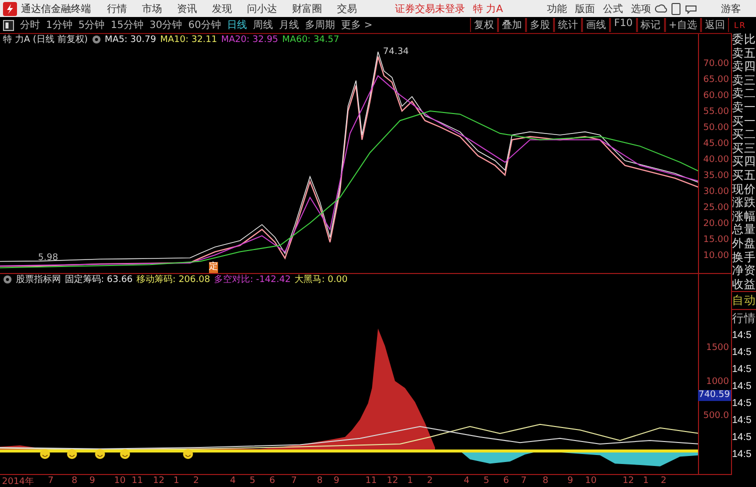 This screenshot has width=756, height=487. What do you see at coordinates (38, 280) in the screenshot?
I see `indicator-title: 股票指标网` at bounding box center [38, 280].